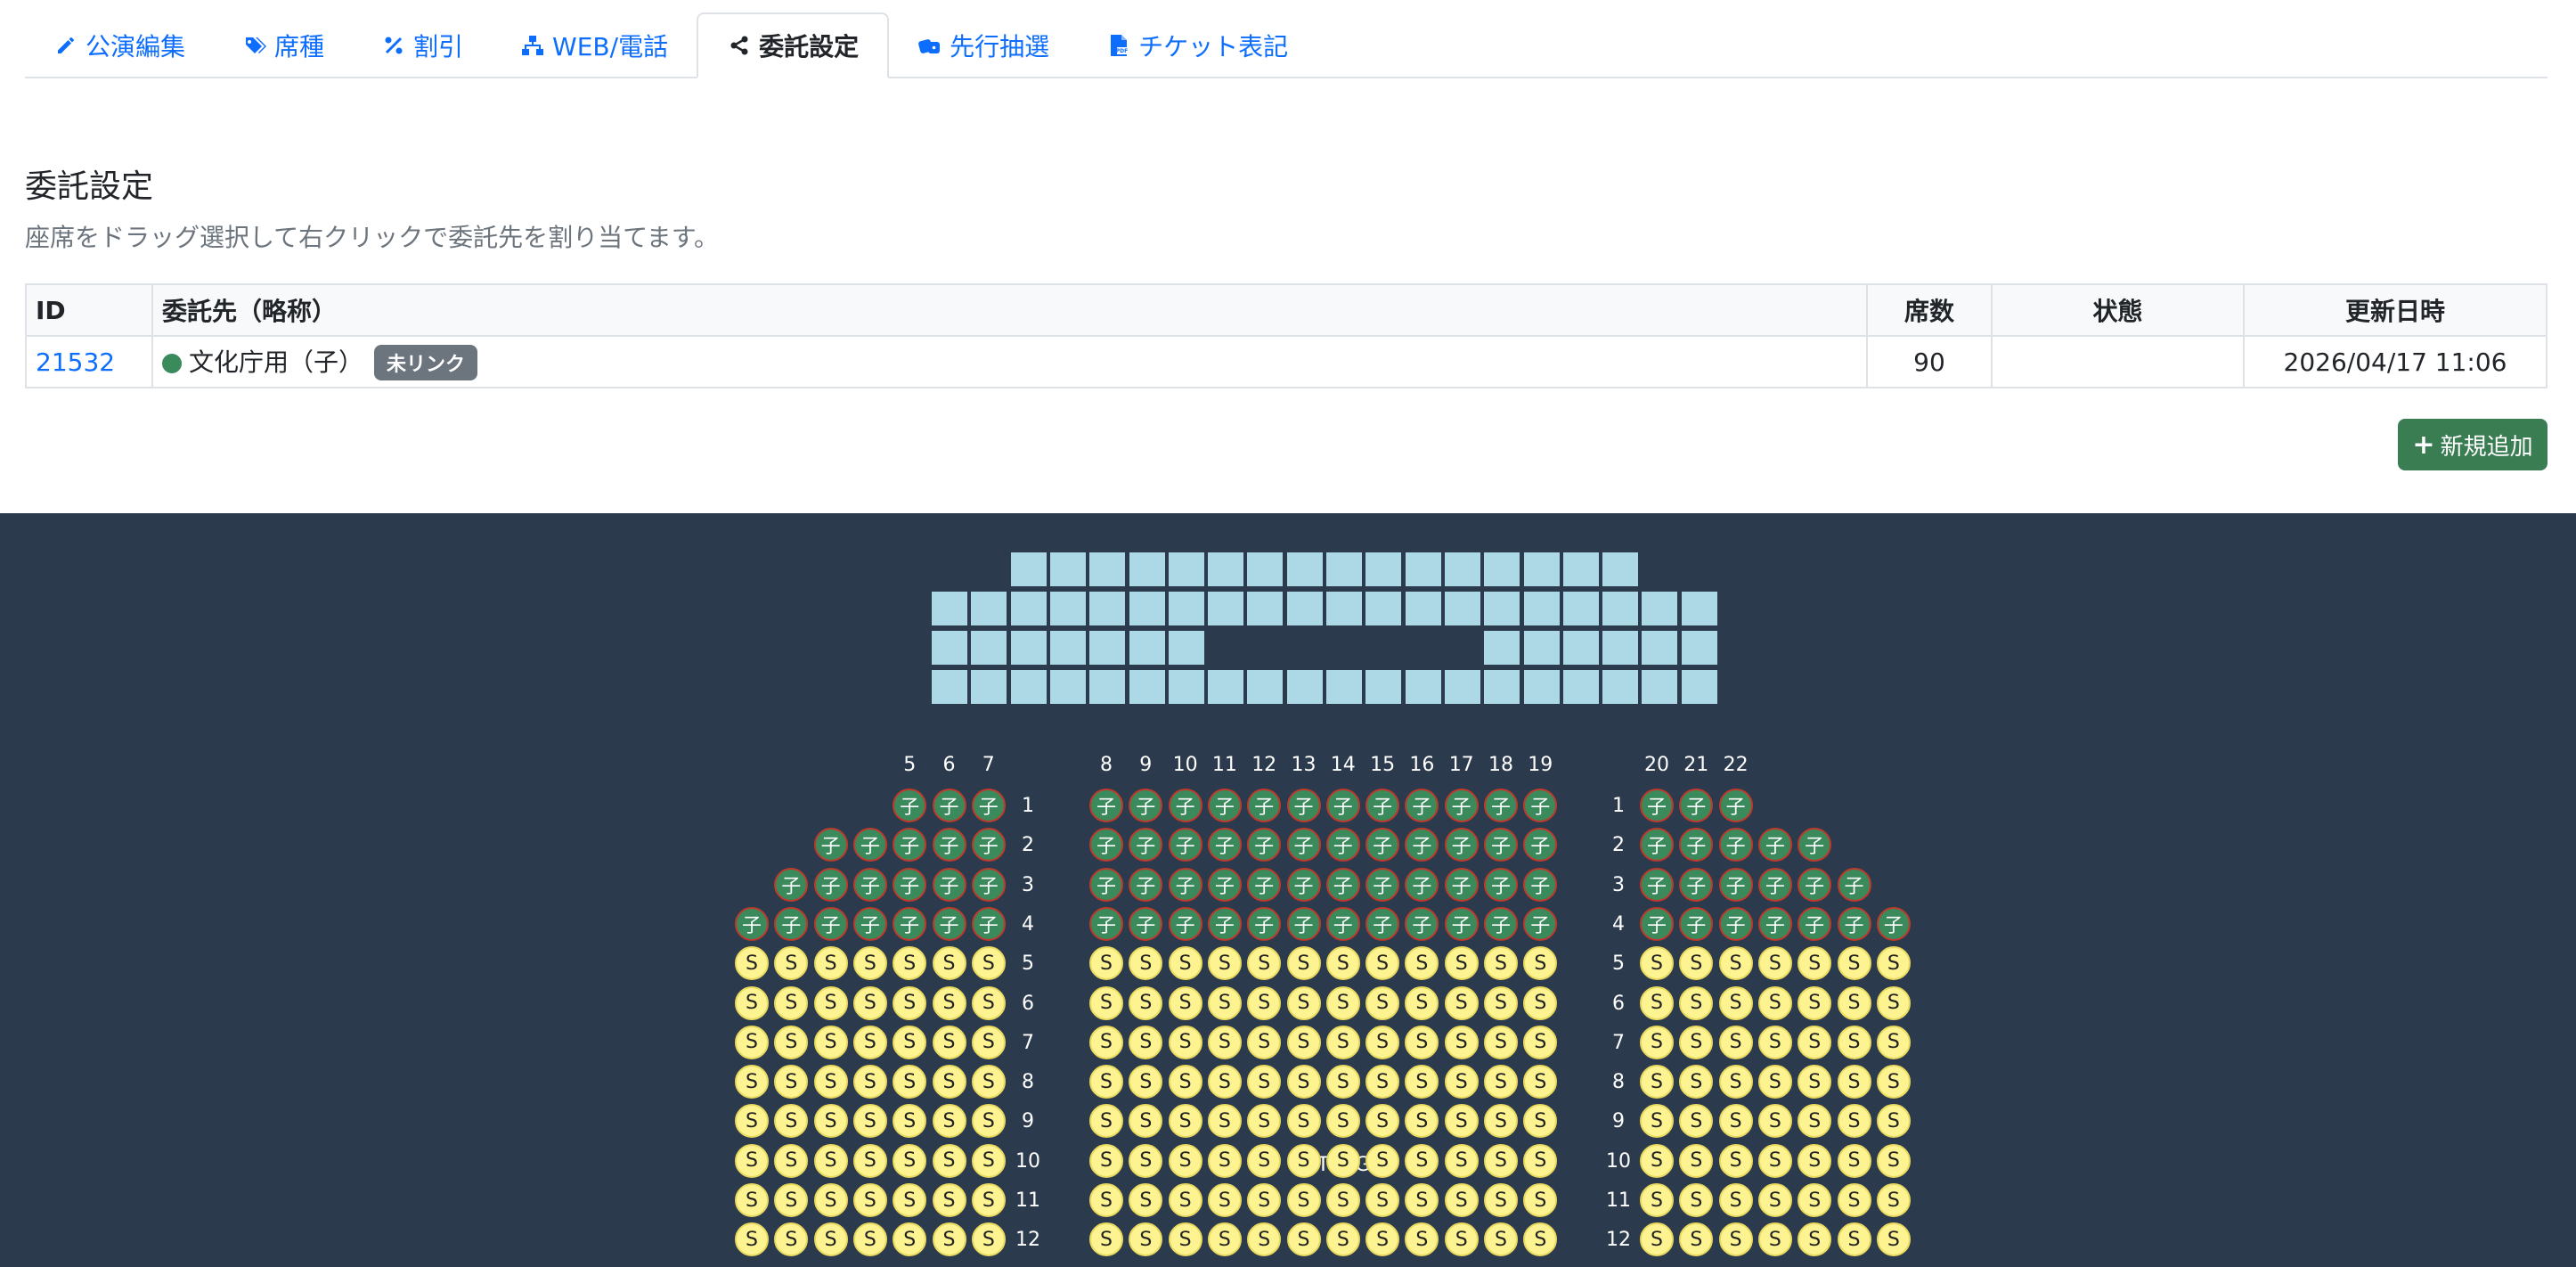 This screenshot has height=1267, width=2576. Describe the element at coordinates (120, 45) in the screenshot. I see `tab-performance-edit: 公演編集` at that location.